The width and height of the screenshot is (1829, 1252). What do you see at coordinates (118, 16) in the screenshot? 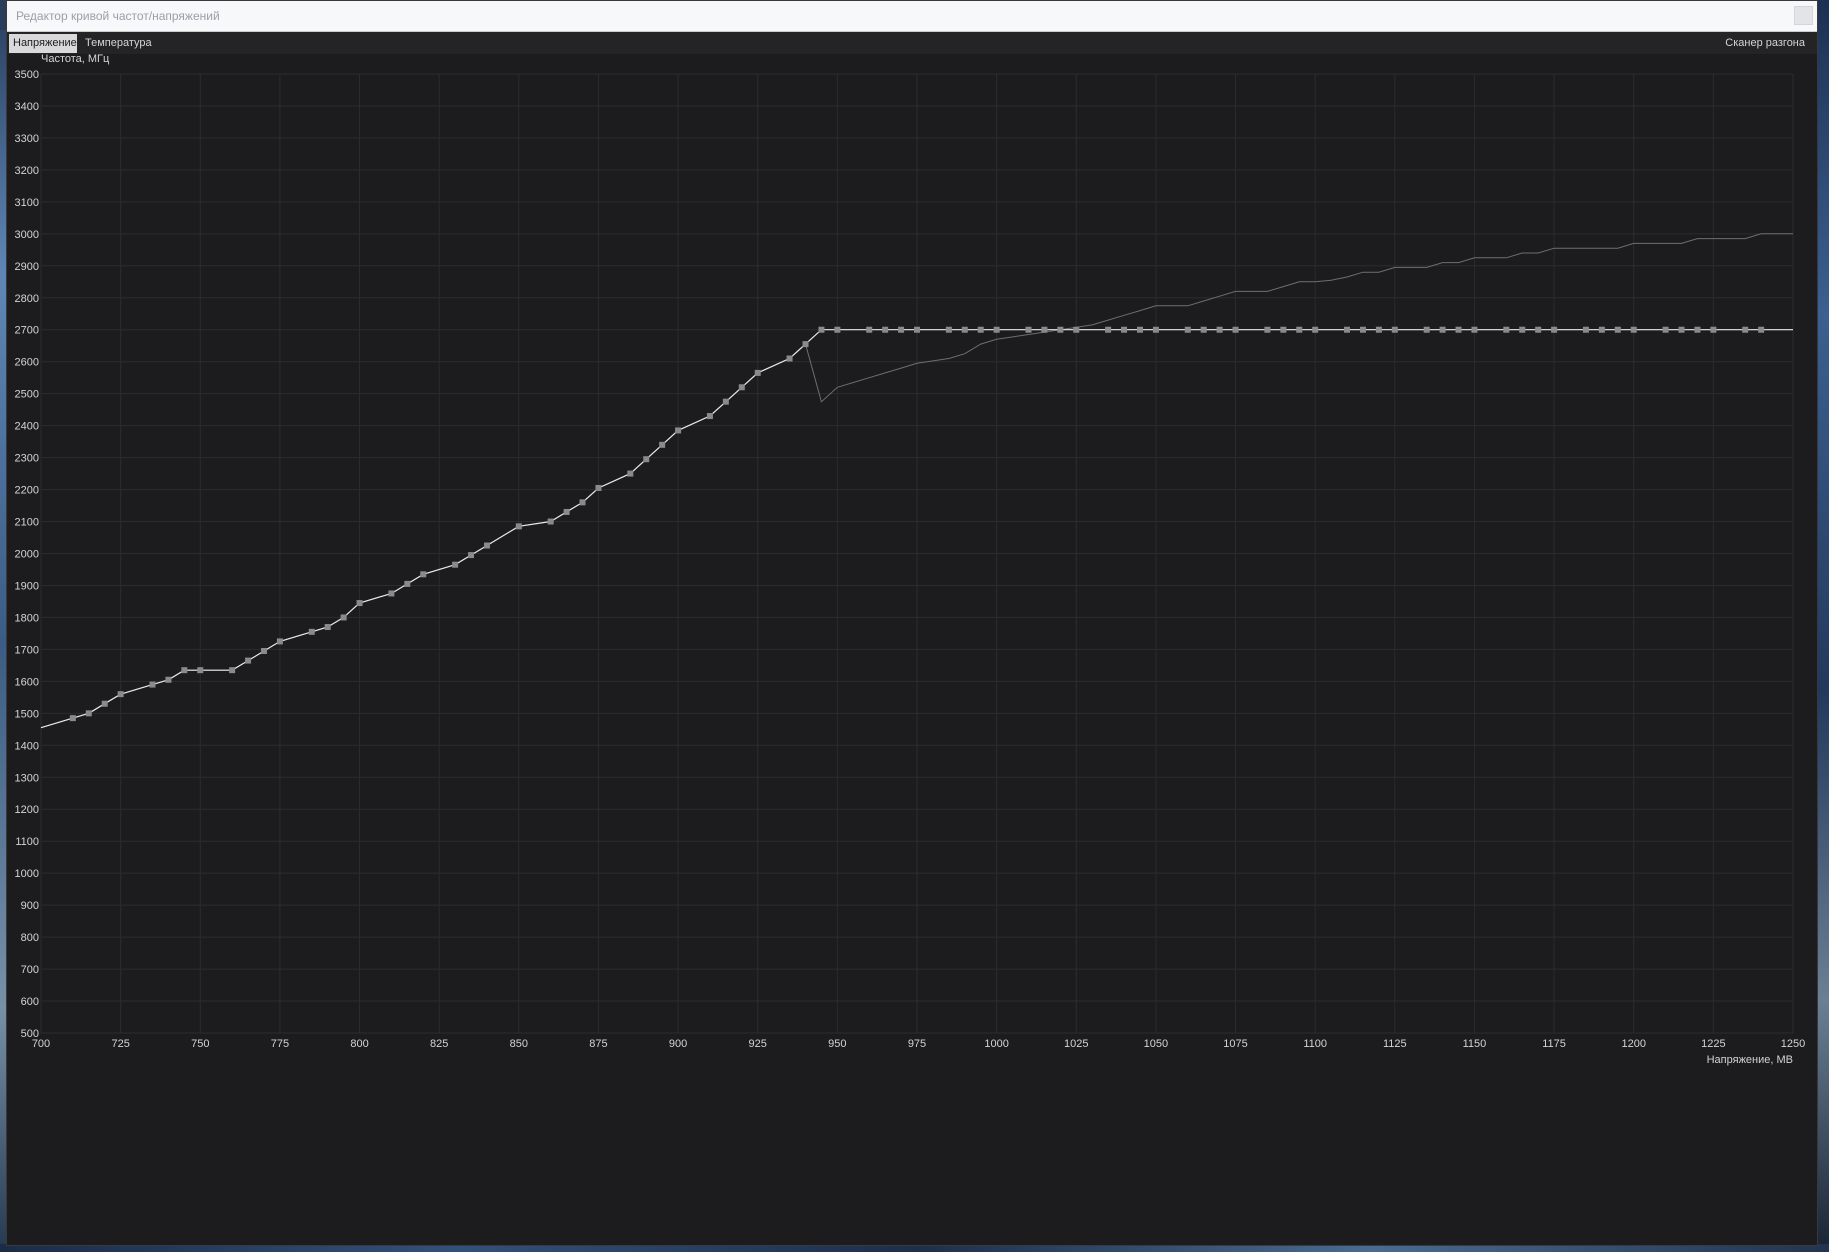
I see `window-title: Редактор кривой частот/напряжений` at bounding box center [118, 16].